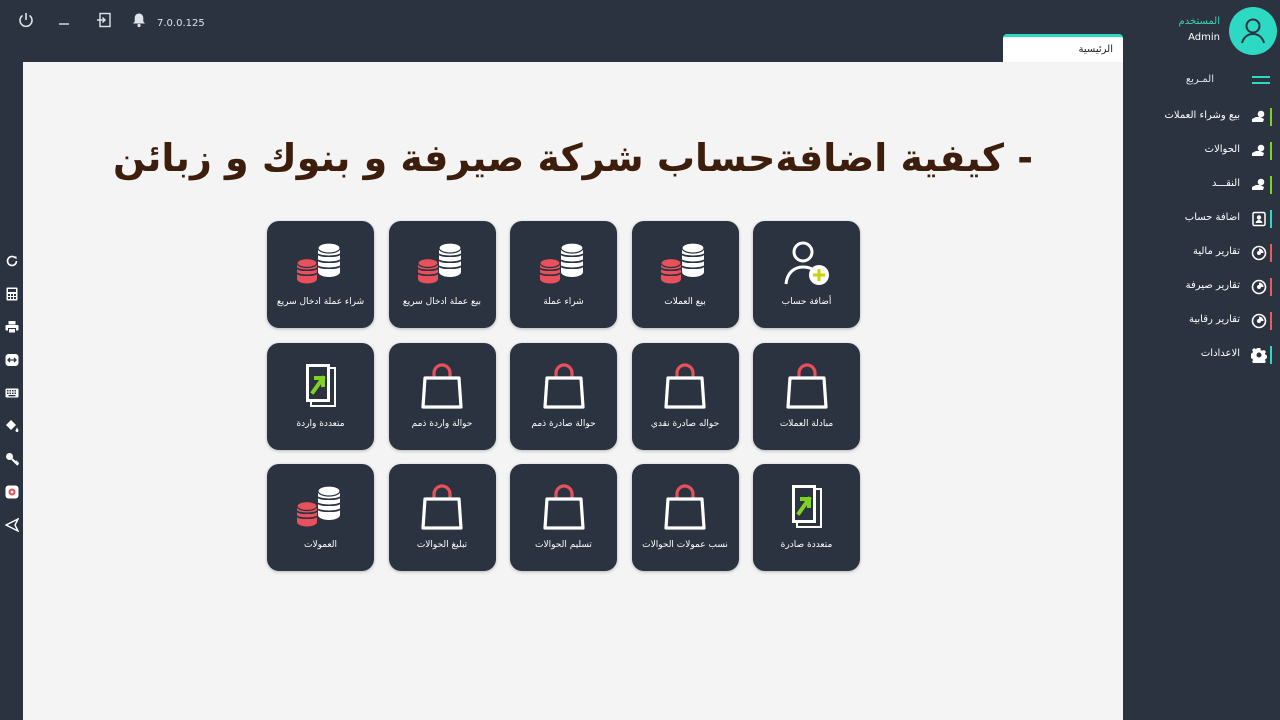 Image resolution: width=1280 pixels, height=720 pixels. I want to click on remote-desktop-icon, so click(11, 359).